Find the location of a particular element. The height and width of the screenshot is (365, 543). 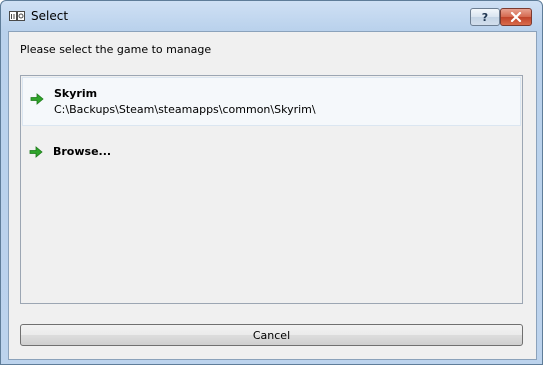

prompt-label: Please select the game to manage is located at coordinates (116, 49).